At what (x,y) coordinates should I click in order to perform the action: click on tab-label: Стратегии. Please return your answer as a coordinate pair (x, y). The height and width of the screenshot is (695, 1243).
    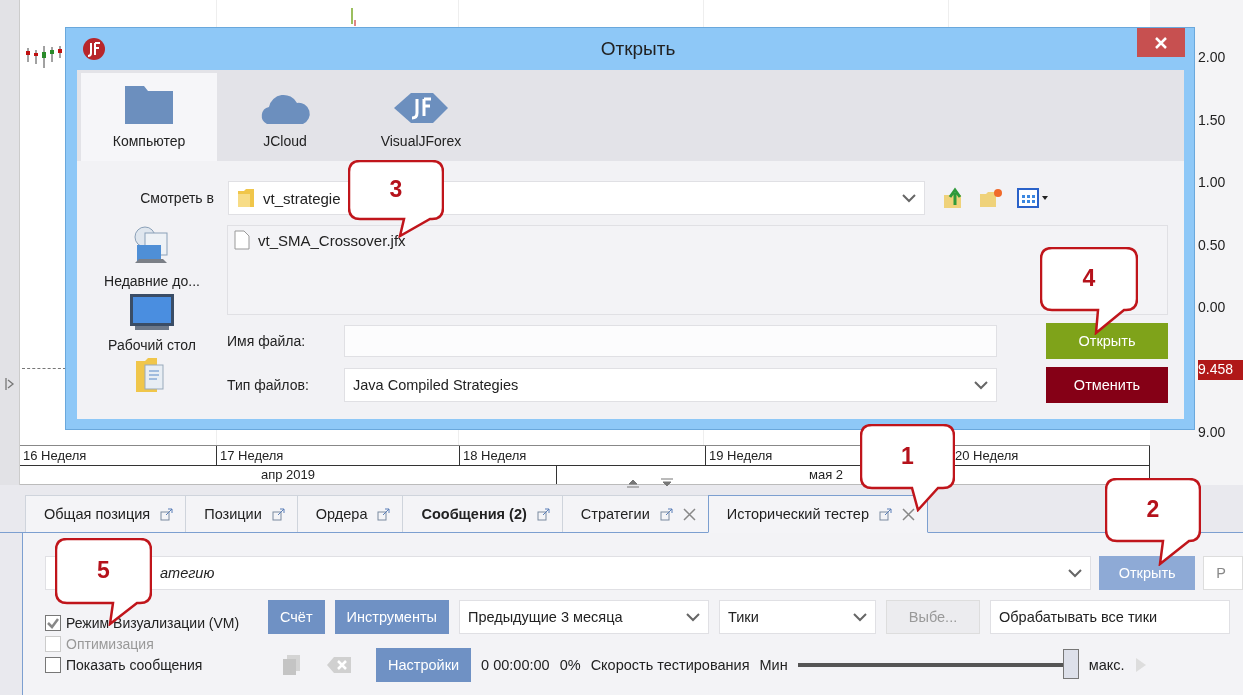
    Looking at the image, I should click on (615, 514).